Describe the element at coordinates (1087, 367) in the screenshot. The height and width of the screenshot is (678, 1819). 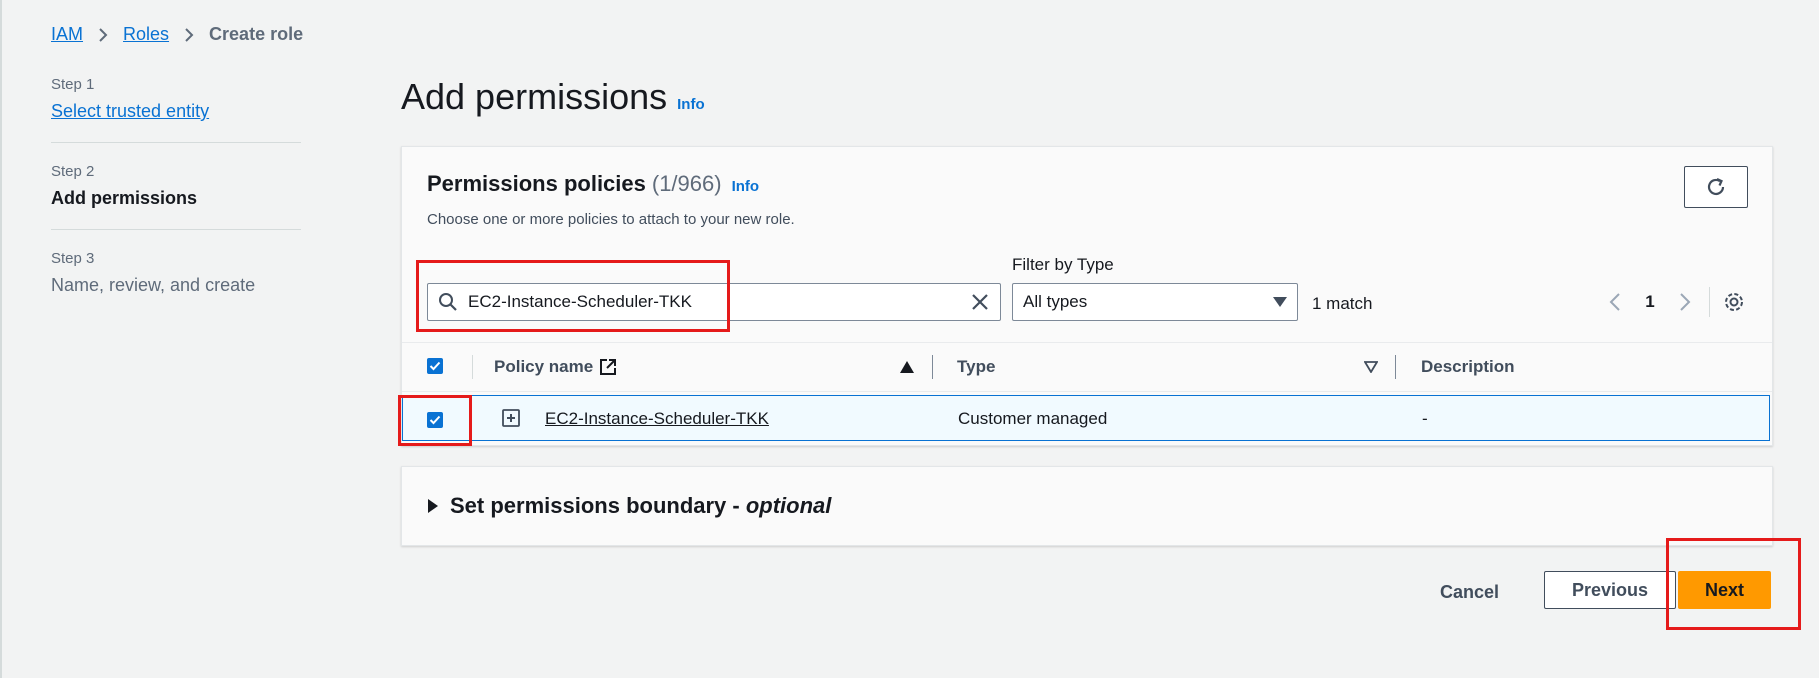
I see `table-header: Policy name Type Description` at that location.